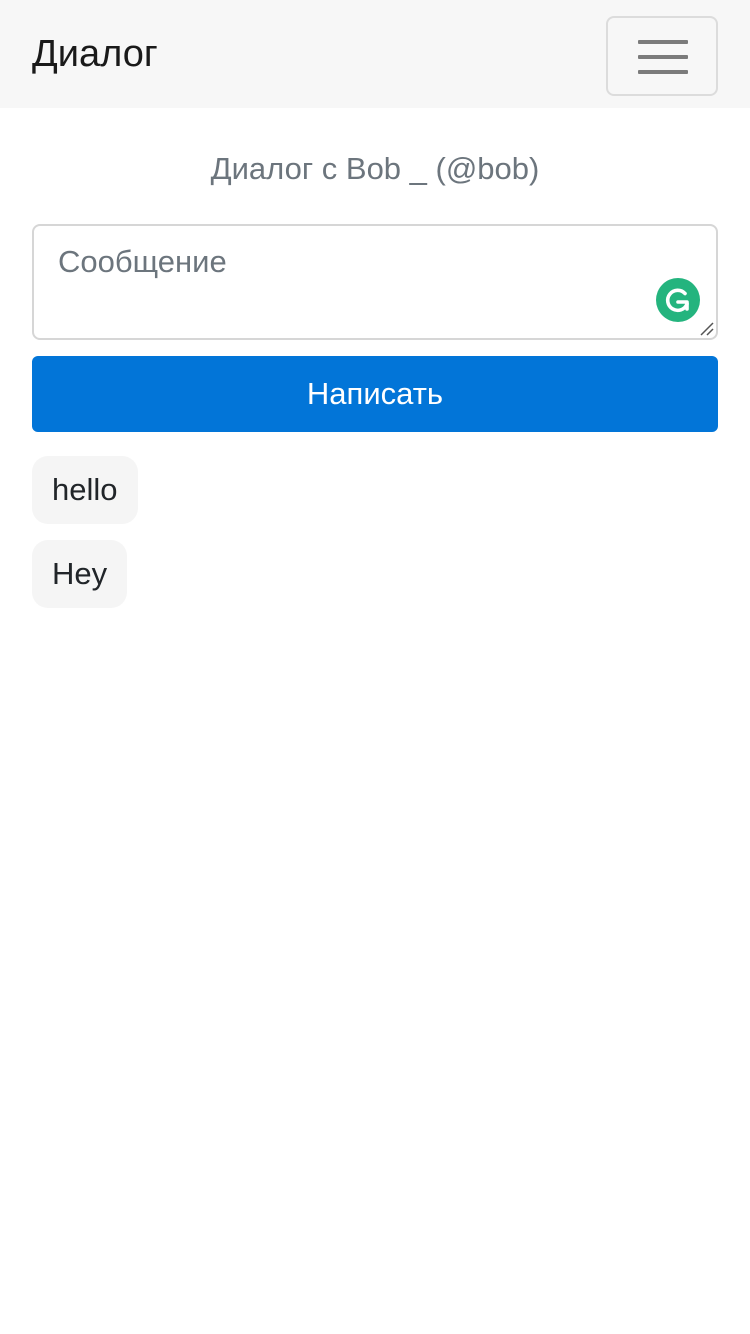 This screenshot has height=1334, width=750. Describe the element at coordinates (85, 490) in the screenshot. I see `message-bubble: hello` at that location.